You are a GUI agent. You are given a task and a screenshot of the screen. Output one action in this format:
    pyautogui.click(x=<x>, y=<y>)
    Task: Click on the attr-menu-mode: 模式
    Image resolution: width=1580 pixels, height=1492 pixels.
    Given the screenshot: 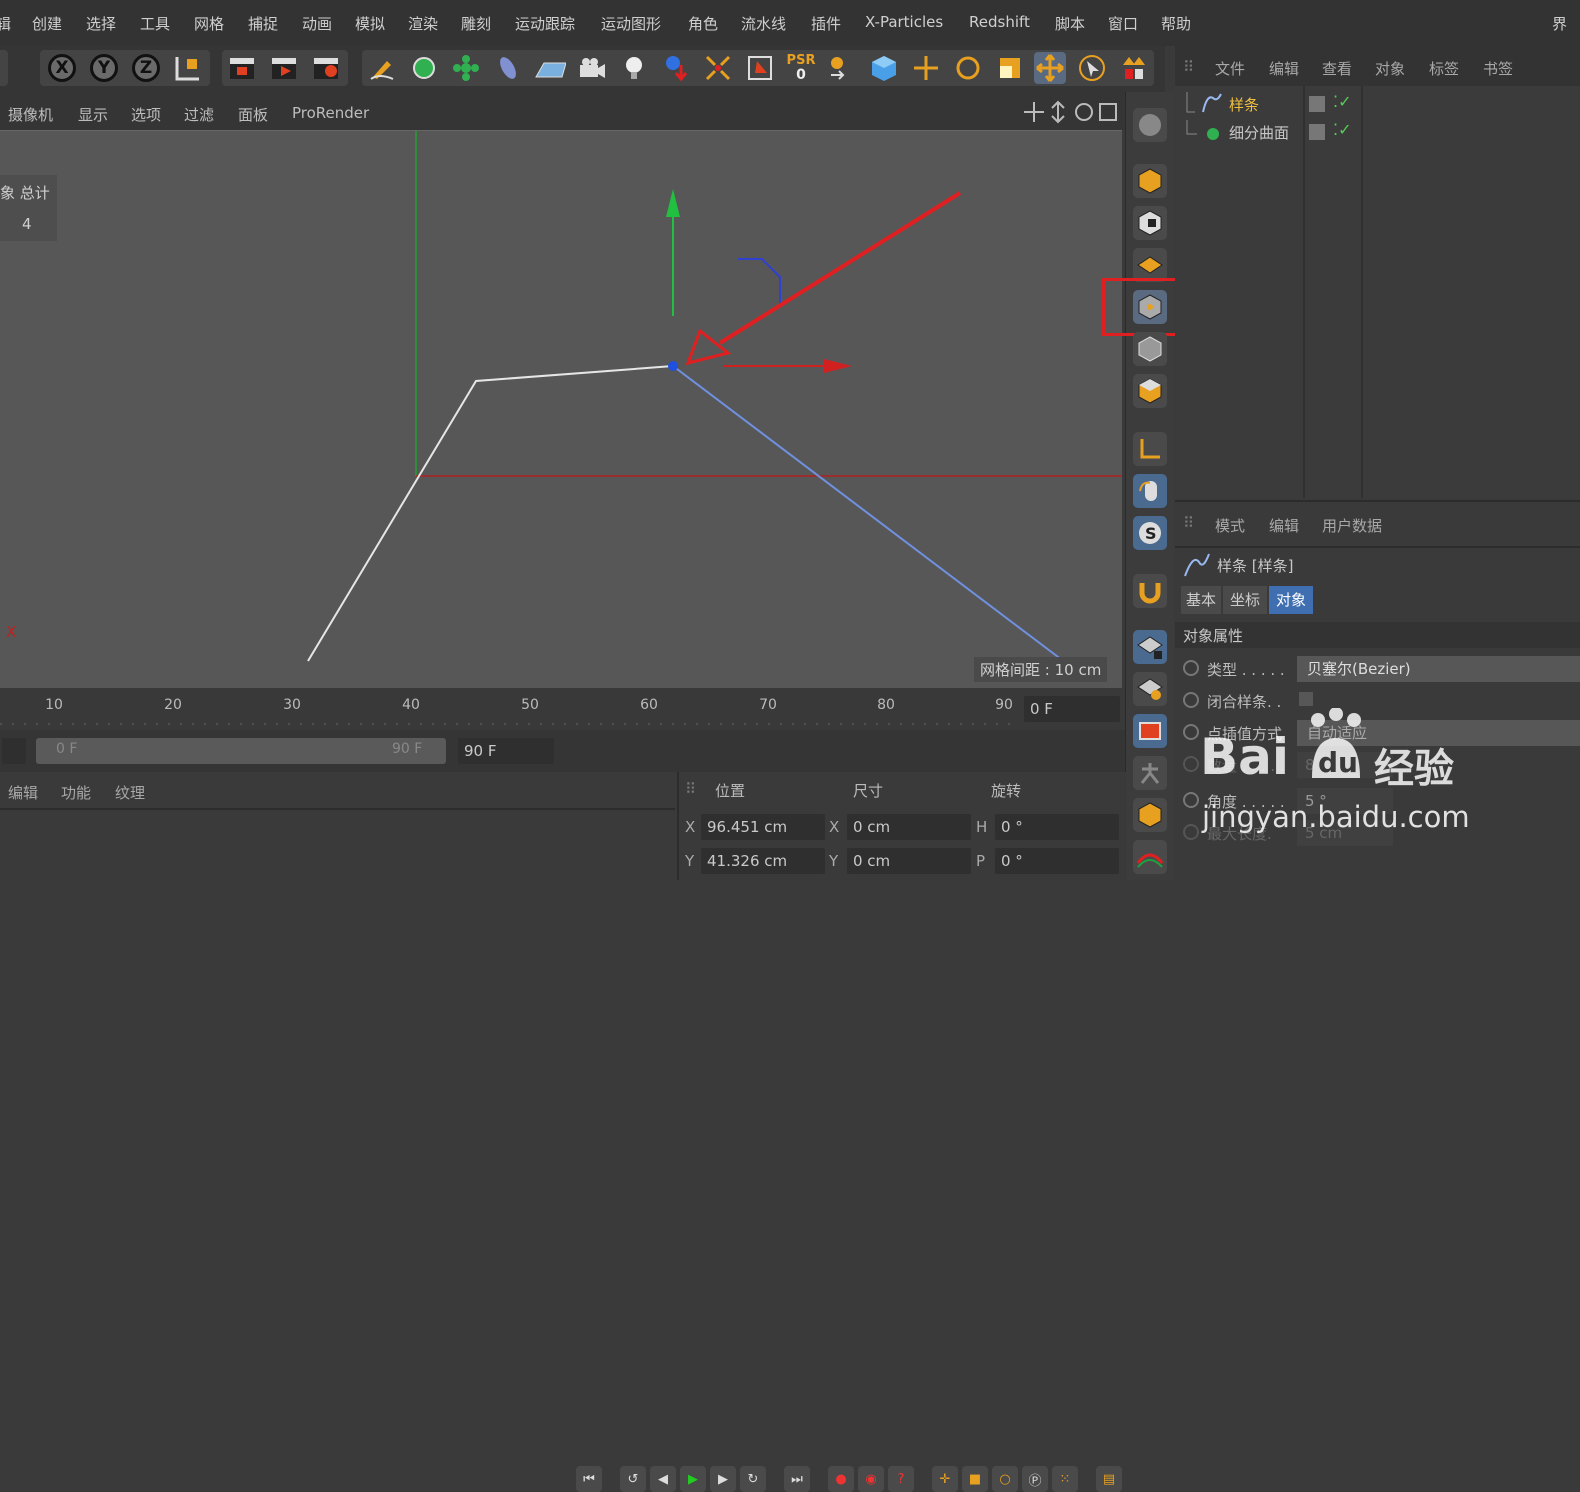 What is the action you would take?
    pyautogui.click(x=1230, y=525)
    